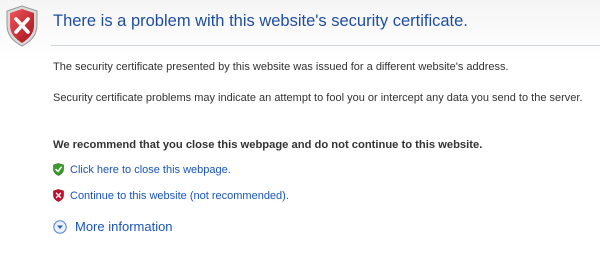 The width and height of the screenshot is (600, 256). What do you see at coordinates (325, 45) in the screenshot?
I see `title-divider` at bounding box center [325, 45].